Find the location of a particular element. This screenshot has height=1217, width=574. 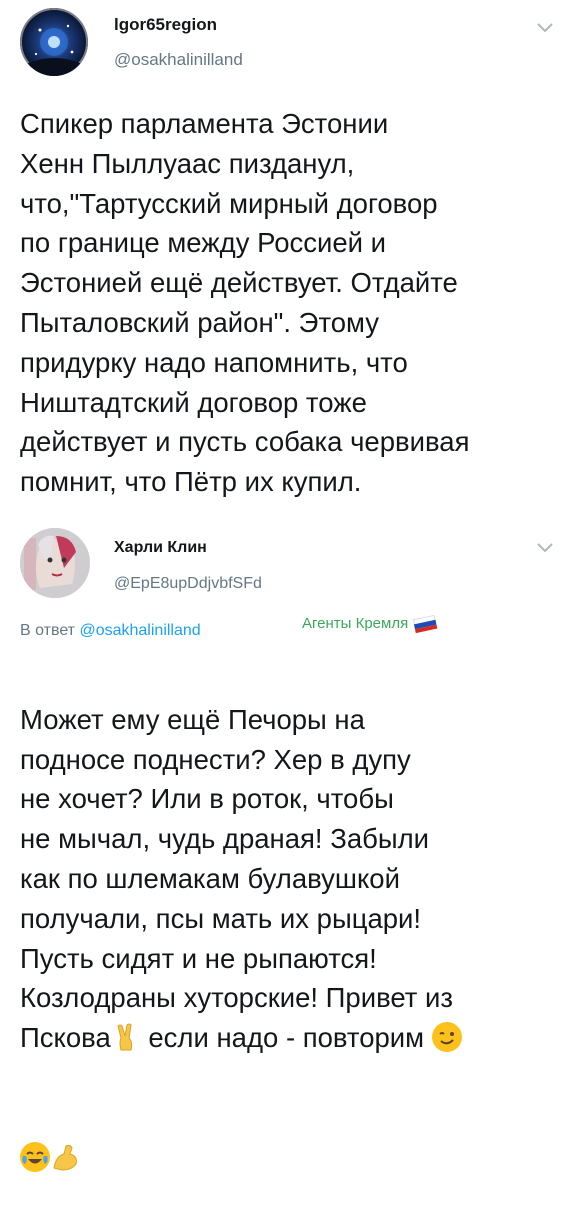

winking-face-icon is located at coordinates (446, 1037).